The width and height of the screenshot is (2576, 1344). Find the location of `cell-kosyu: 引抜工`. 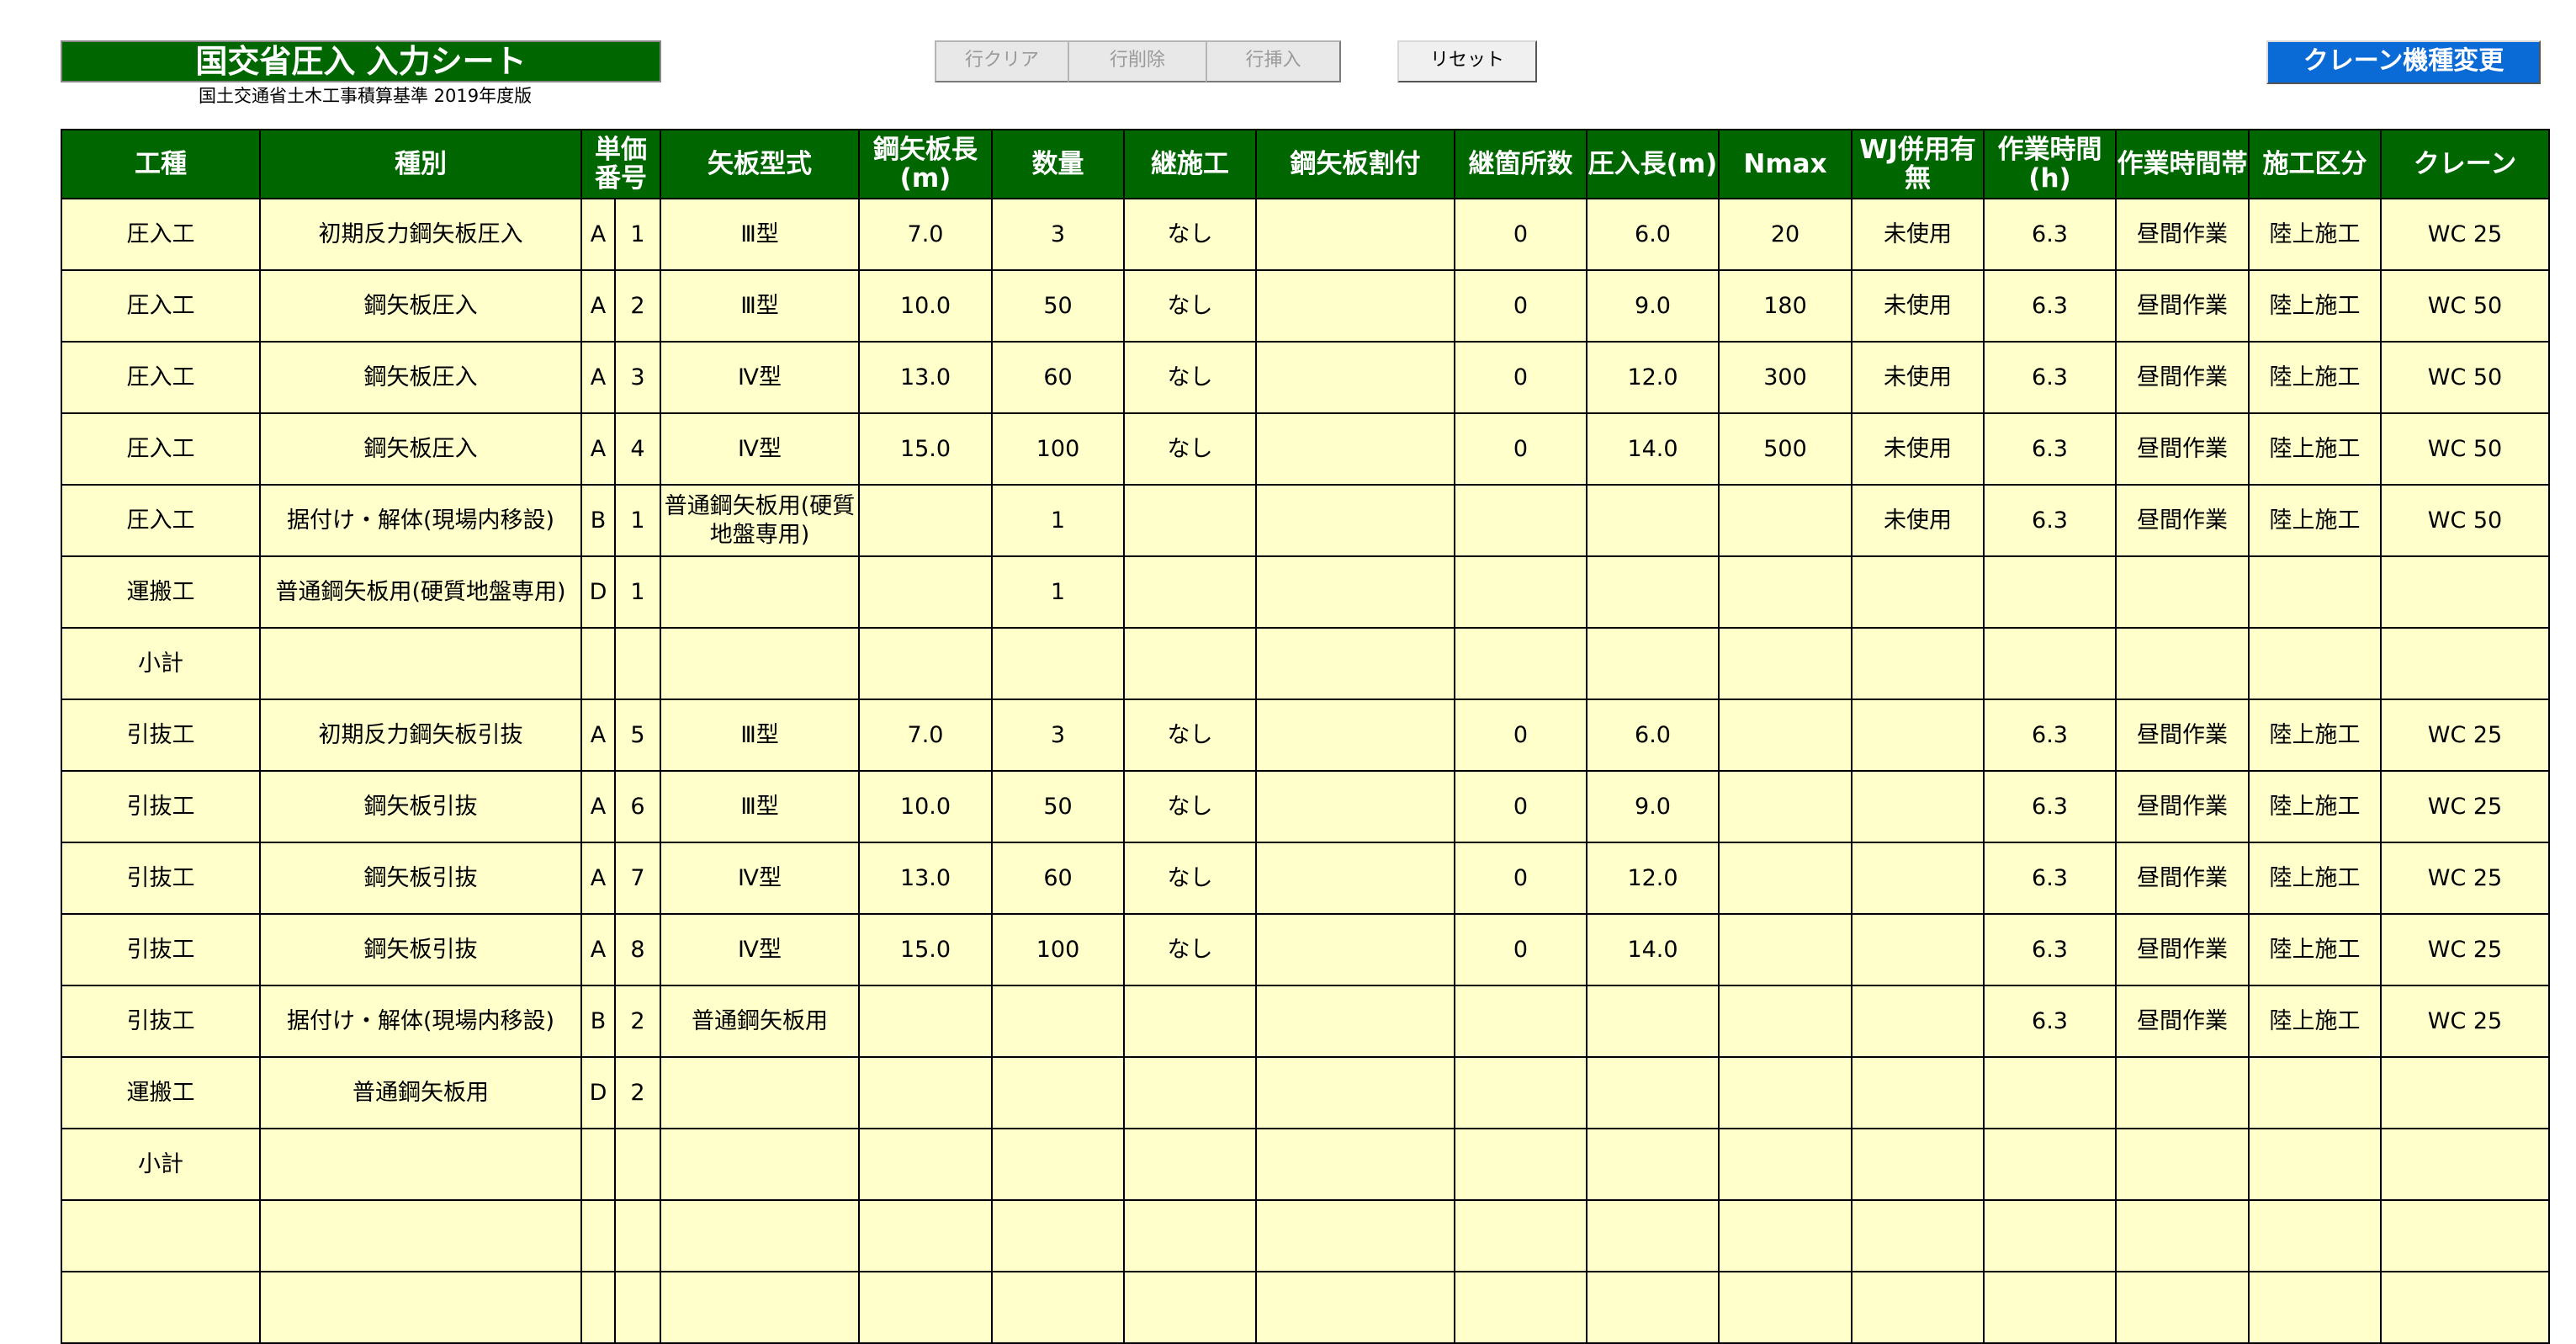

cell-kosyu: 引抜工 is located at coordinates (161, 879).